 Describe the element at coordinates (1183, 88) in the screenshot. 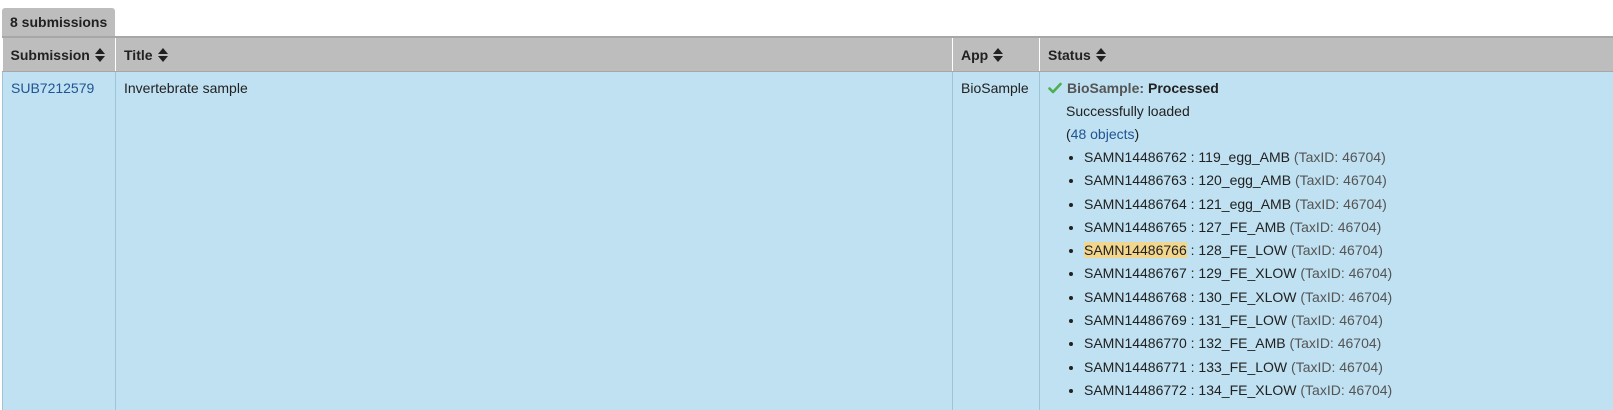

I see `status-state: Processed` at that location.